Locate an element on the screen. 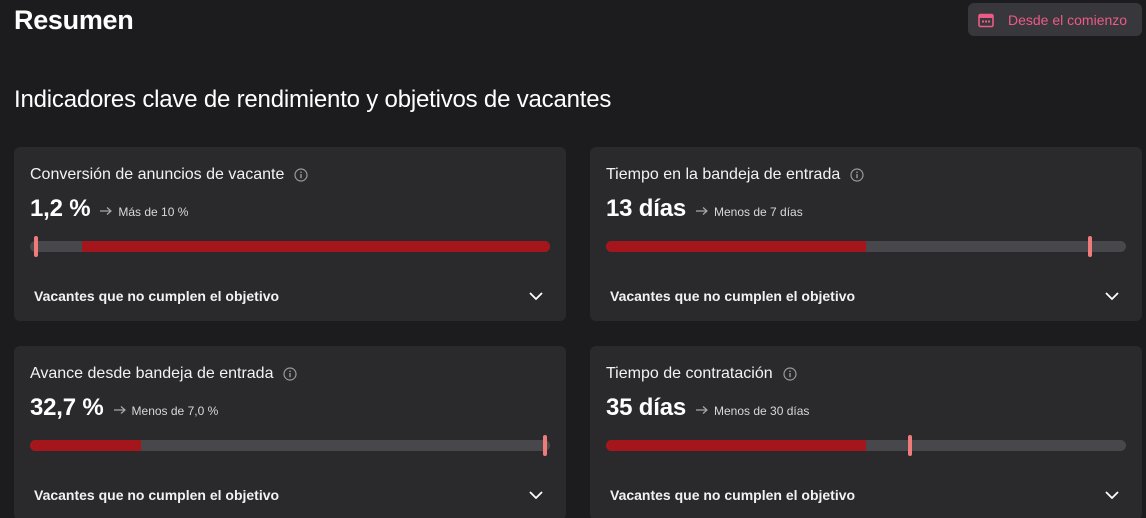 This screenshot has height=518, width=1146. kpi-target: Menos de 7,0 % is located at coordinates (175, 411).